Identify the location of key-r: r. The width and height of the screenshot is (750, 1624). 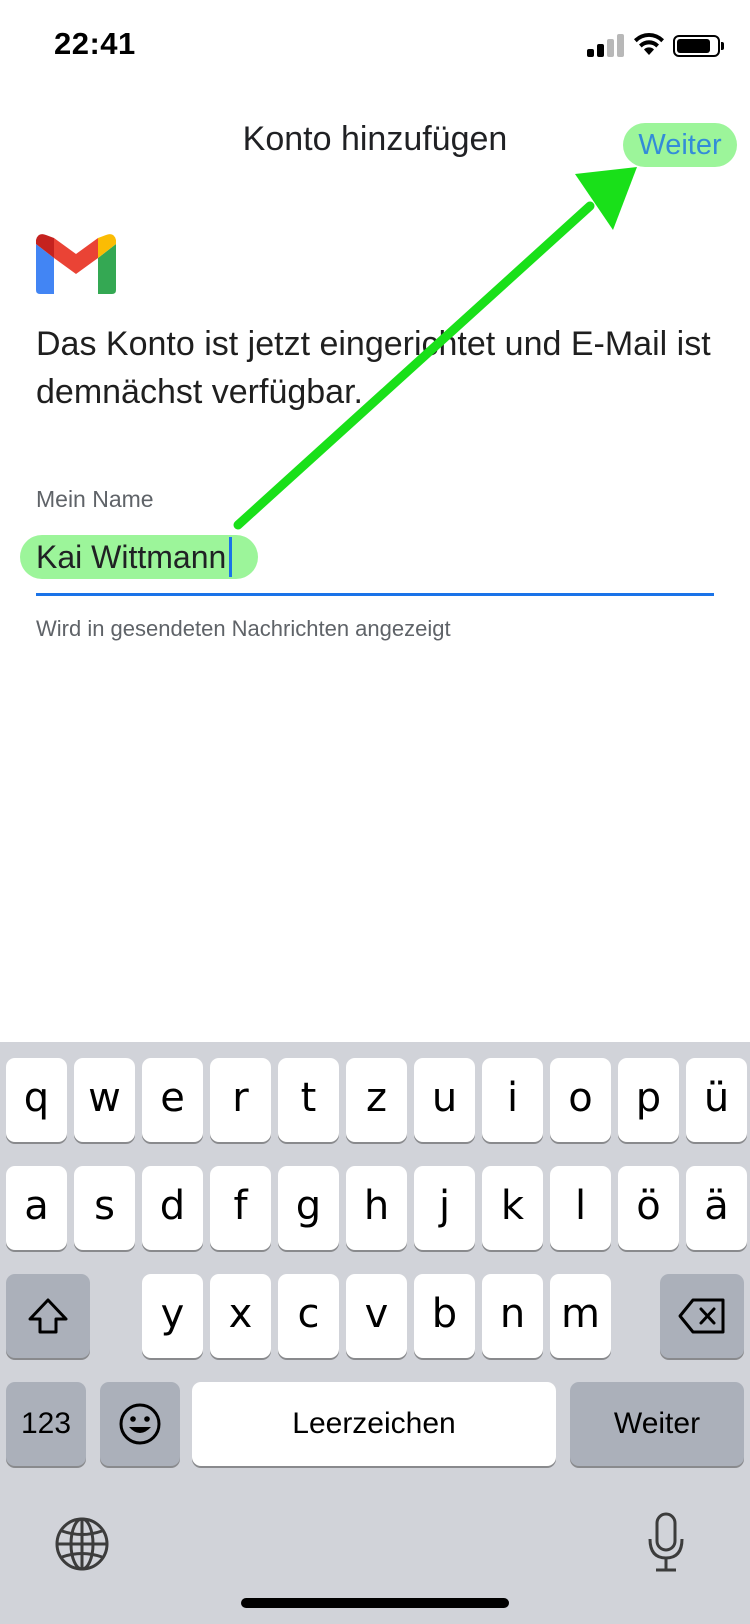
(240, 1100).